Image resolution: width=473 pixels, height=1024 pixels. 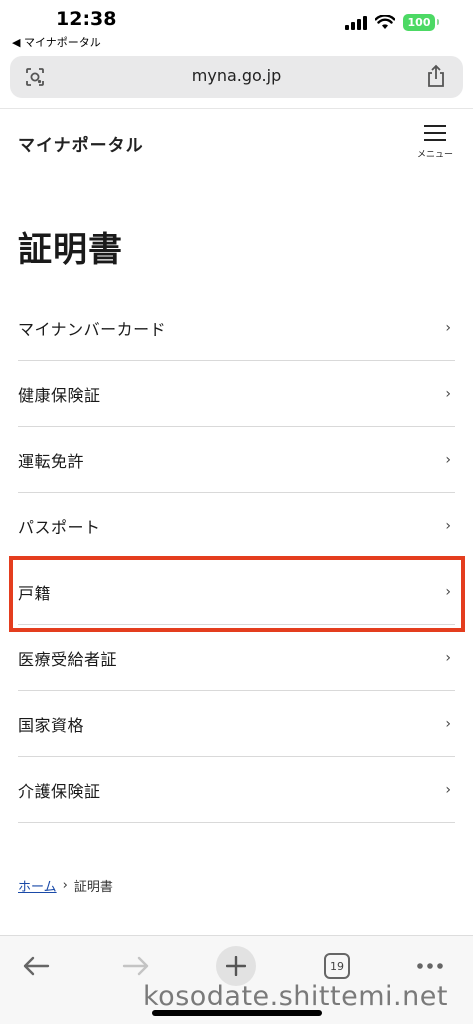 I want to click on page-title: 証明書, so click(x=70, y=250).